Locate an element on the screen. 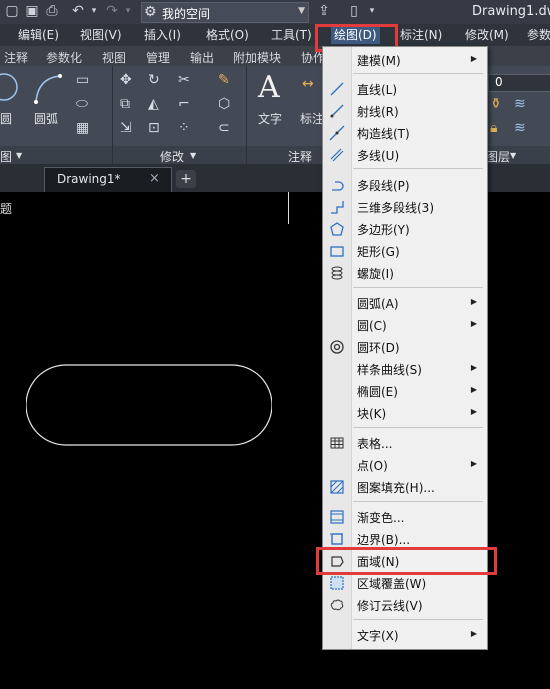  mirror-icon: ◭ is located at coordinates (153, 104).